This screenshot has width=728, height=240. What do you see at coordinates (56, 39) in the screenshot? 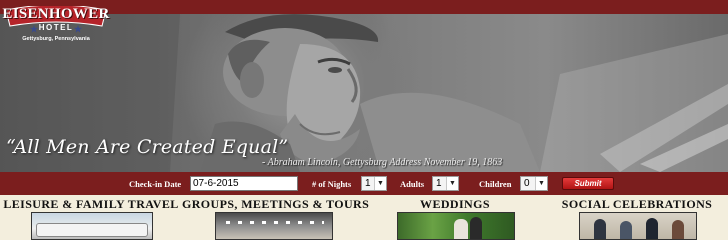
I see `logo-location: Gettysburg, Pennsylvania` at bounding box center [56, 39].